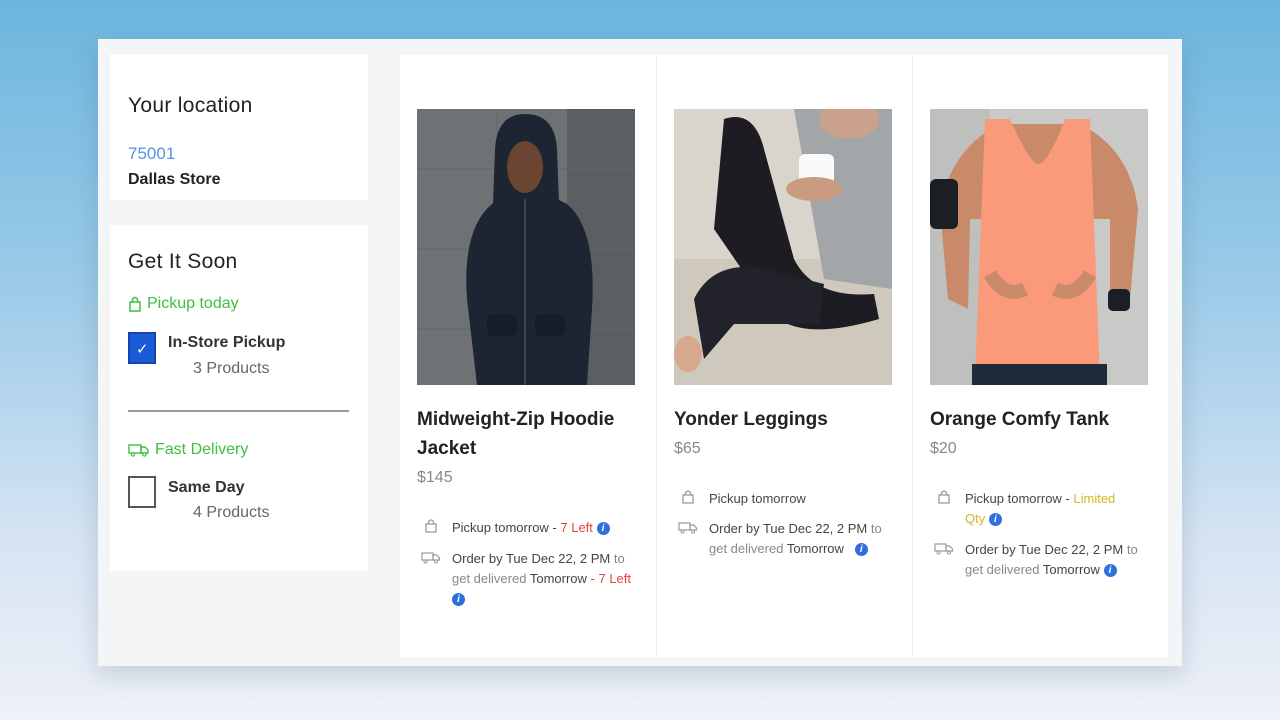  What do you see at coordinates (202, 449) in the screenshot?
I see `fast-delivery-text: Fast Delivery` at bounding box center [202, 449].